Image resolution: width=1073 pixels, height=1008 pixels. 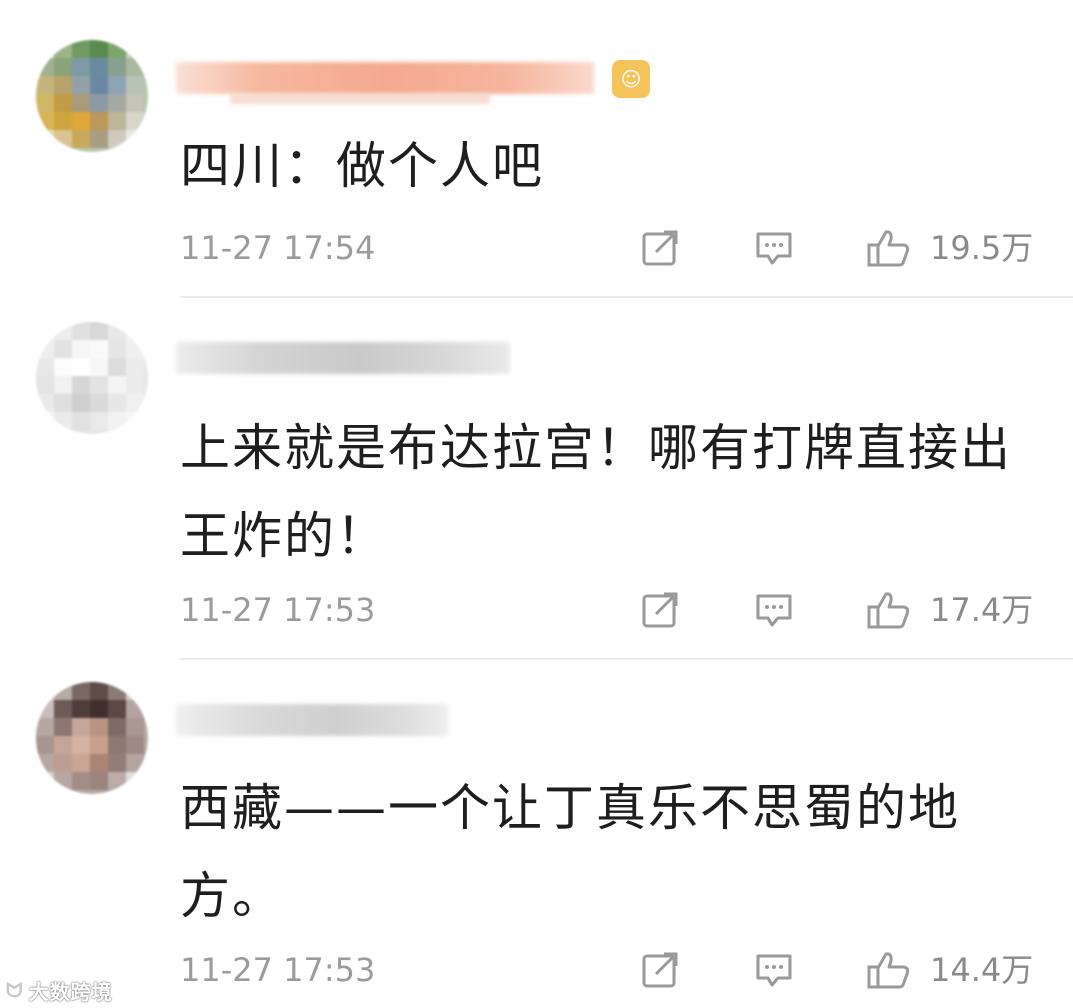 What do you see at coordinates (536, 610) in the screenshot?
I see `comment-meta: 11-27 17:53 17.4万` at bounding box center [536, 610].